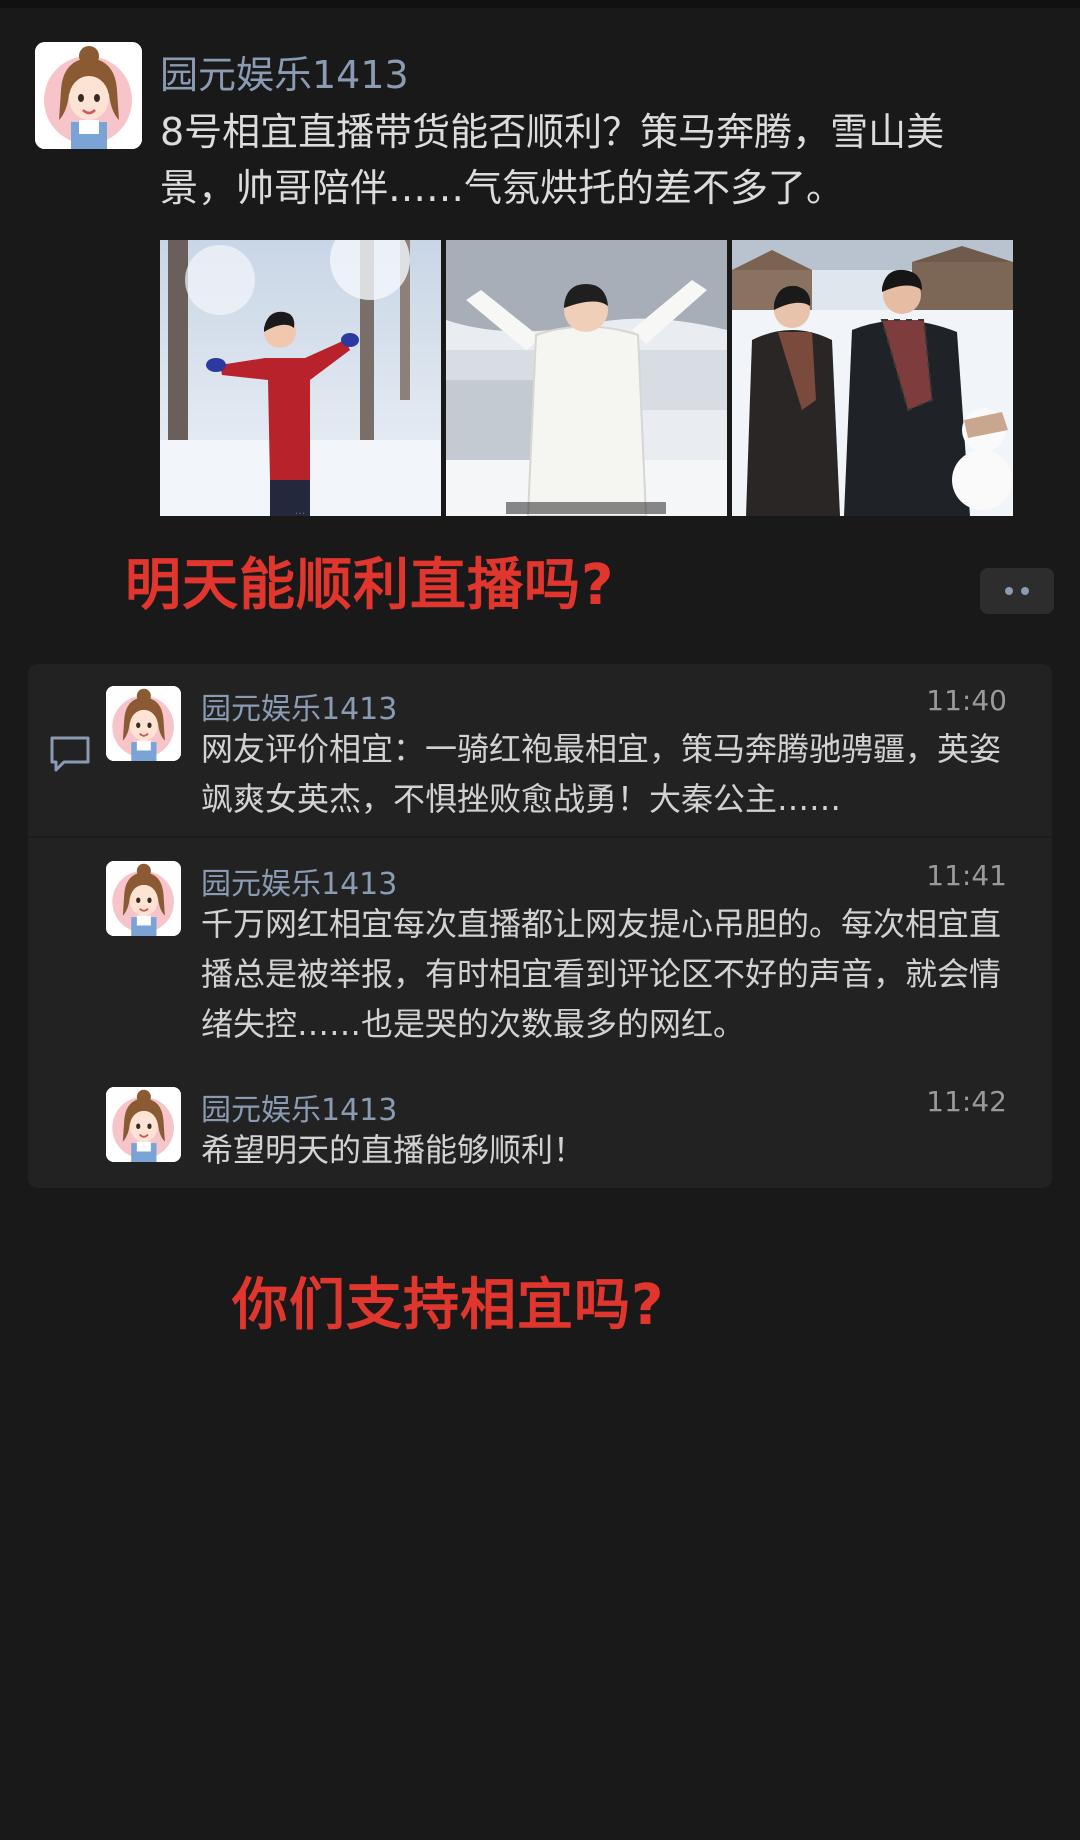  What do you see at coordinates (540, 4) in the screenshot?
I see `status-bar` at bounding box center [540, 4].